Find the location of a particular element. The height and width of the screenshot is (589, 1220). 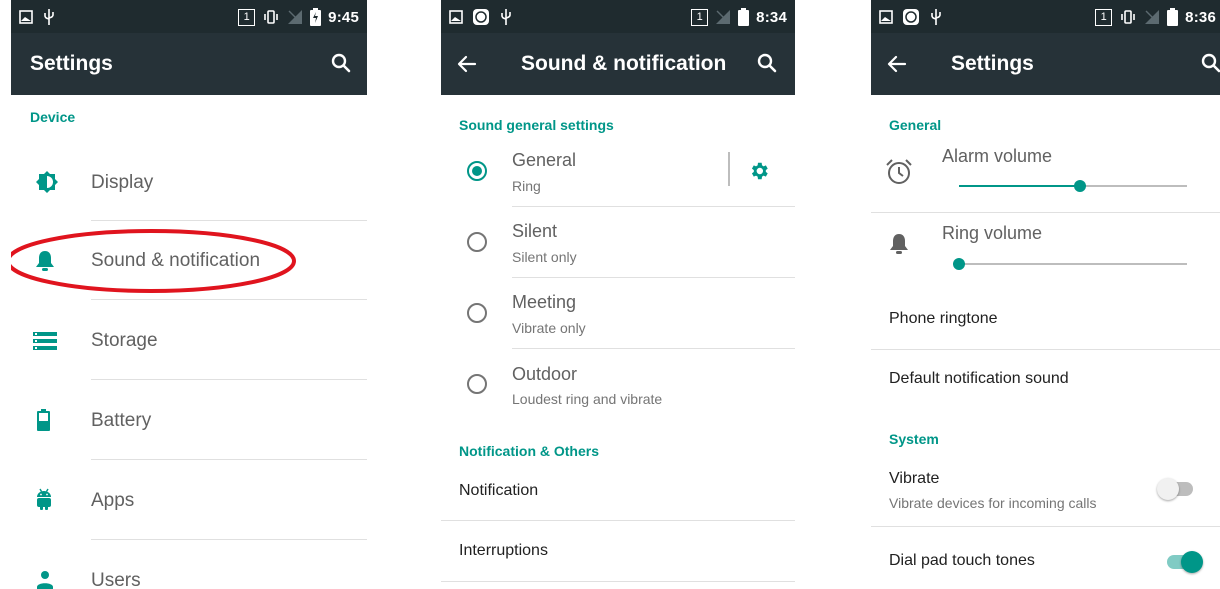

dialpad-tones-row: Dial pad touch tones is located at coordinates (1045, 558).